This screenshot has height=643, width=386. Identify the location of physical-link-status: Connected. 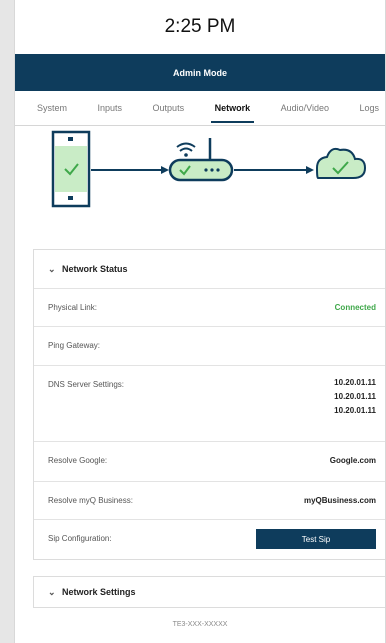
(355, 307).